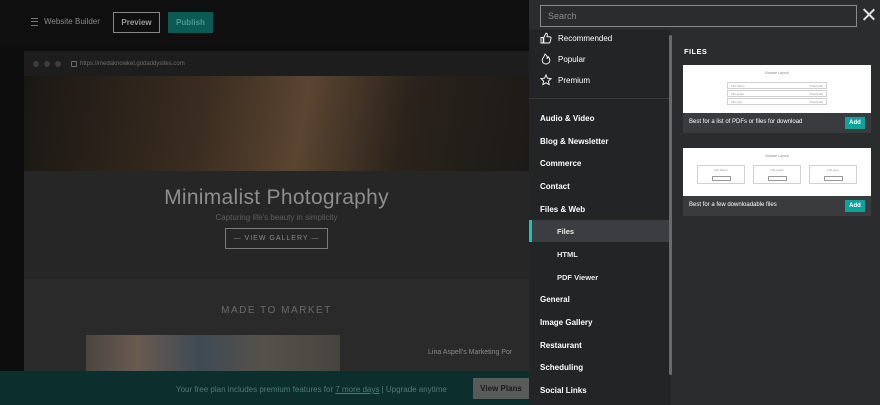 Image resolution: width=880 pixels, height=405 pixels. Describe the element at coordinates (213, 353) in the screenshot. I see `market-image` at that location.